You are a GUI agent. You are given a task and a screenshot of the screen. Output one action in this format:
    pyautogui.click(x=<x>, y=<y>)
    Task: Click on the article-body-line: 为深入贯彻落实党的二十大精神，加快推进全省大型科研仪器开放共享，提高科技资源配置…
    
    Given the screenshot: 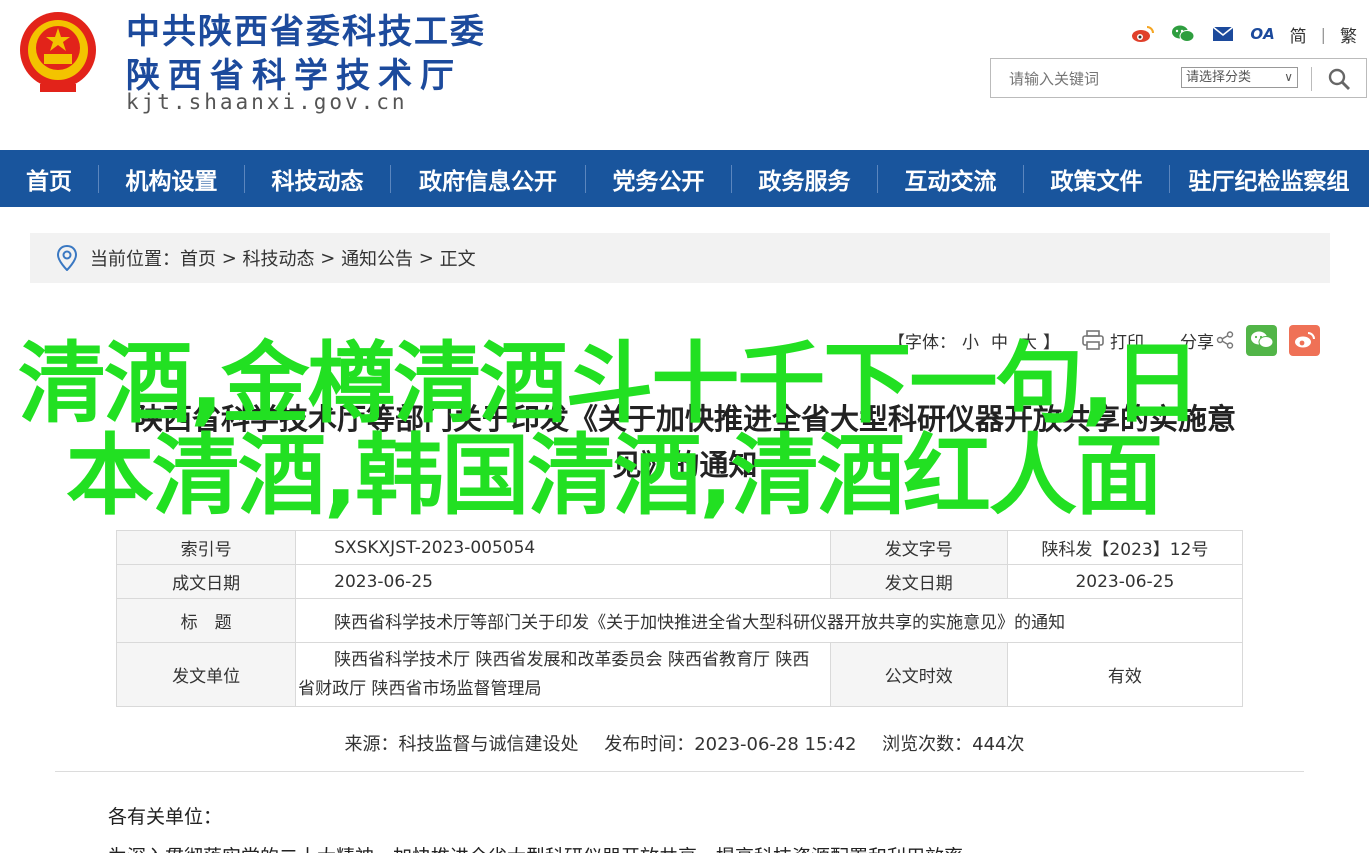 What is the action you would take?
    pyautogui.click(x=708, y=849)
    